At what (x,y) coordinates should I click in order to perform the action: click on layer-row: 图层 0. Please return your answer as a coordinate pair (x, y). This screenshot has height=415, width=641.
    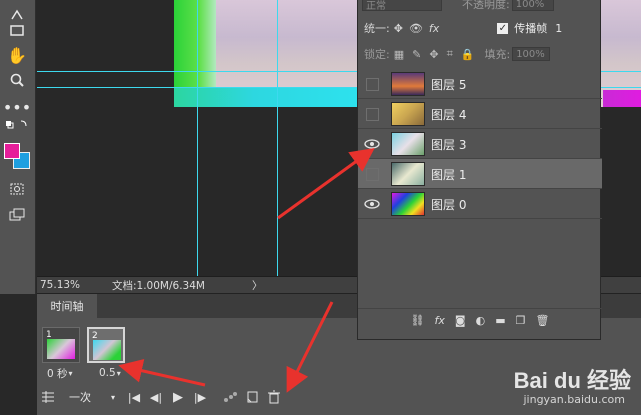
    Looking at the image, I should click on (480, 204).